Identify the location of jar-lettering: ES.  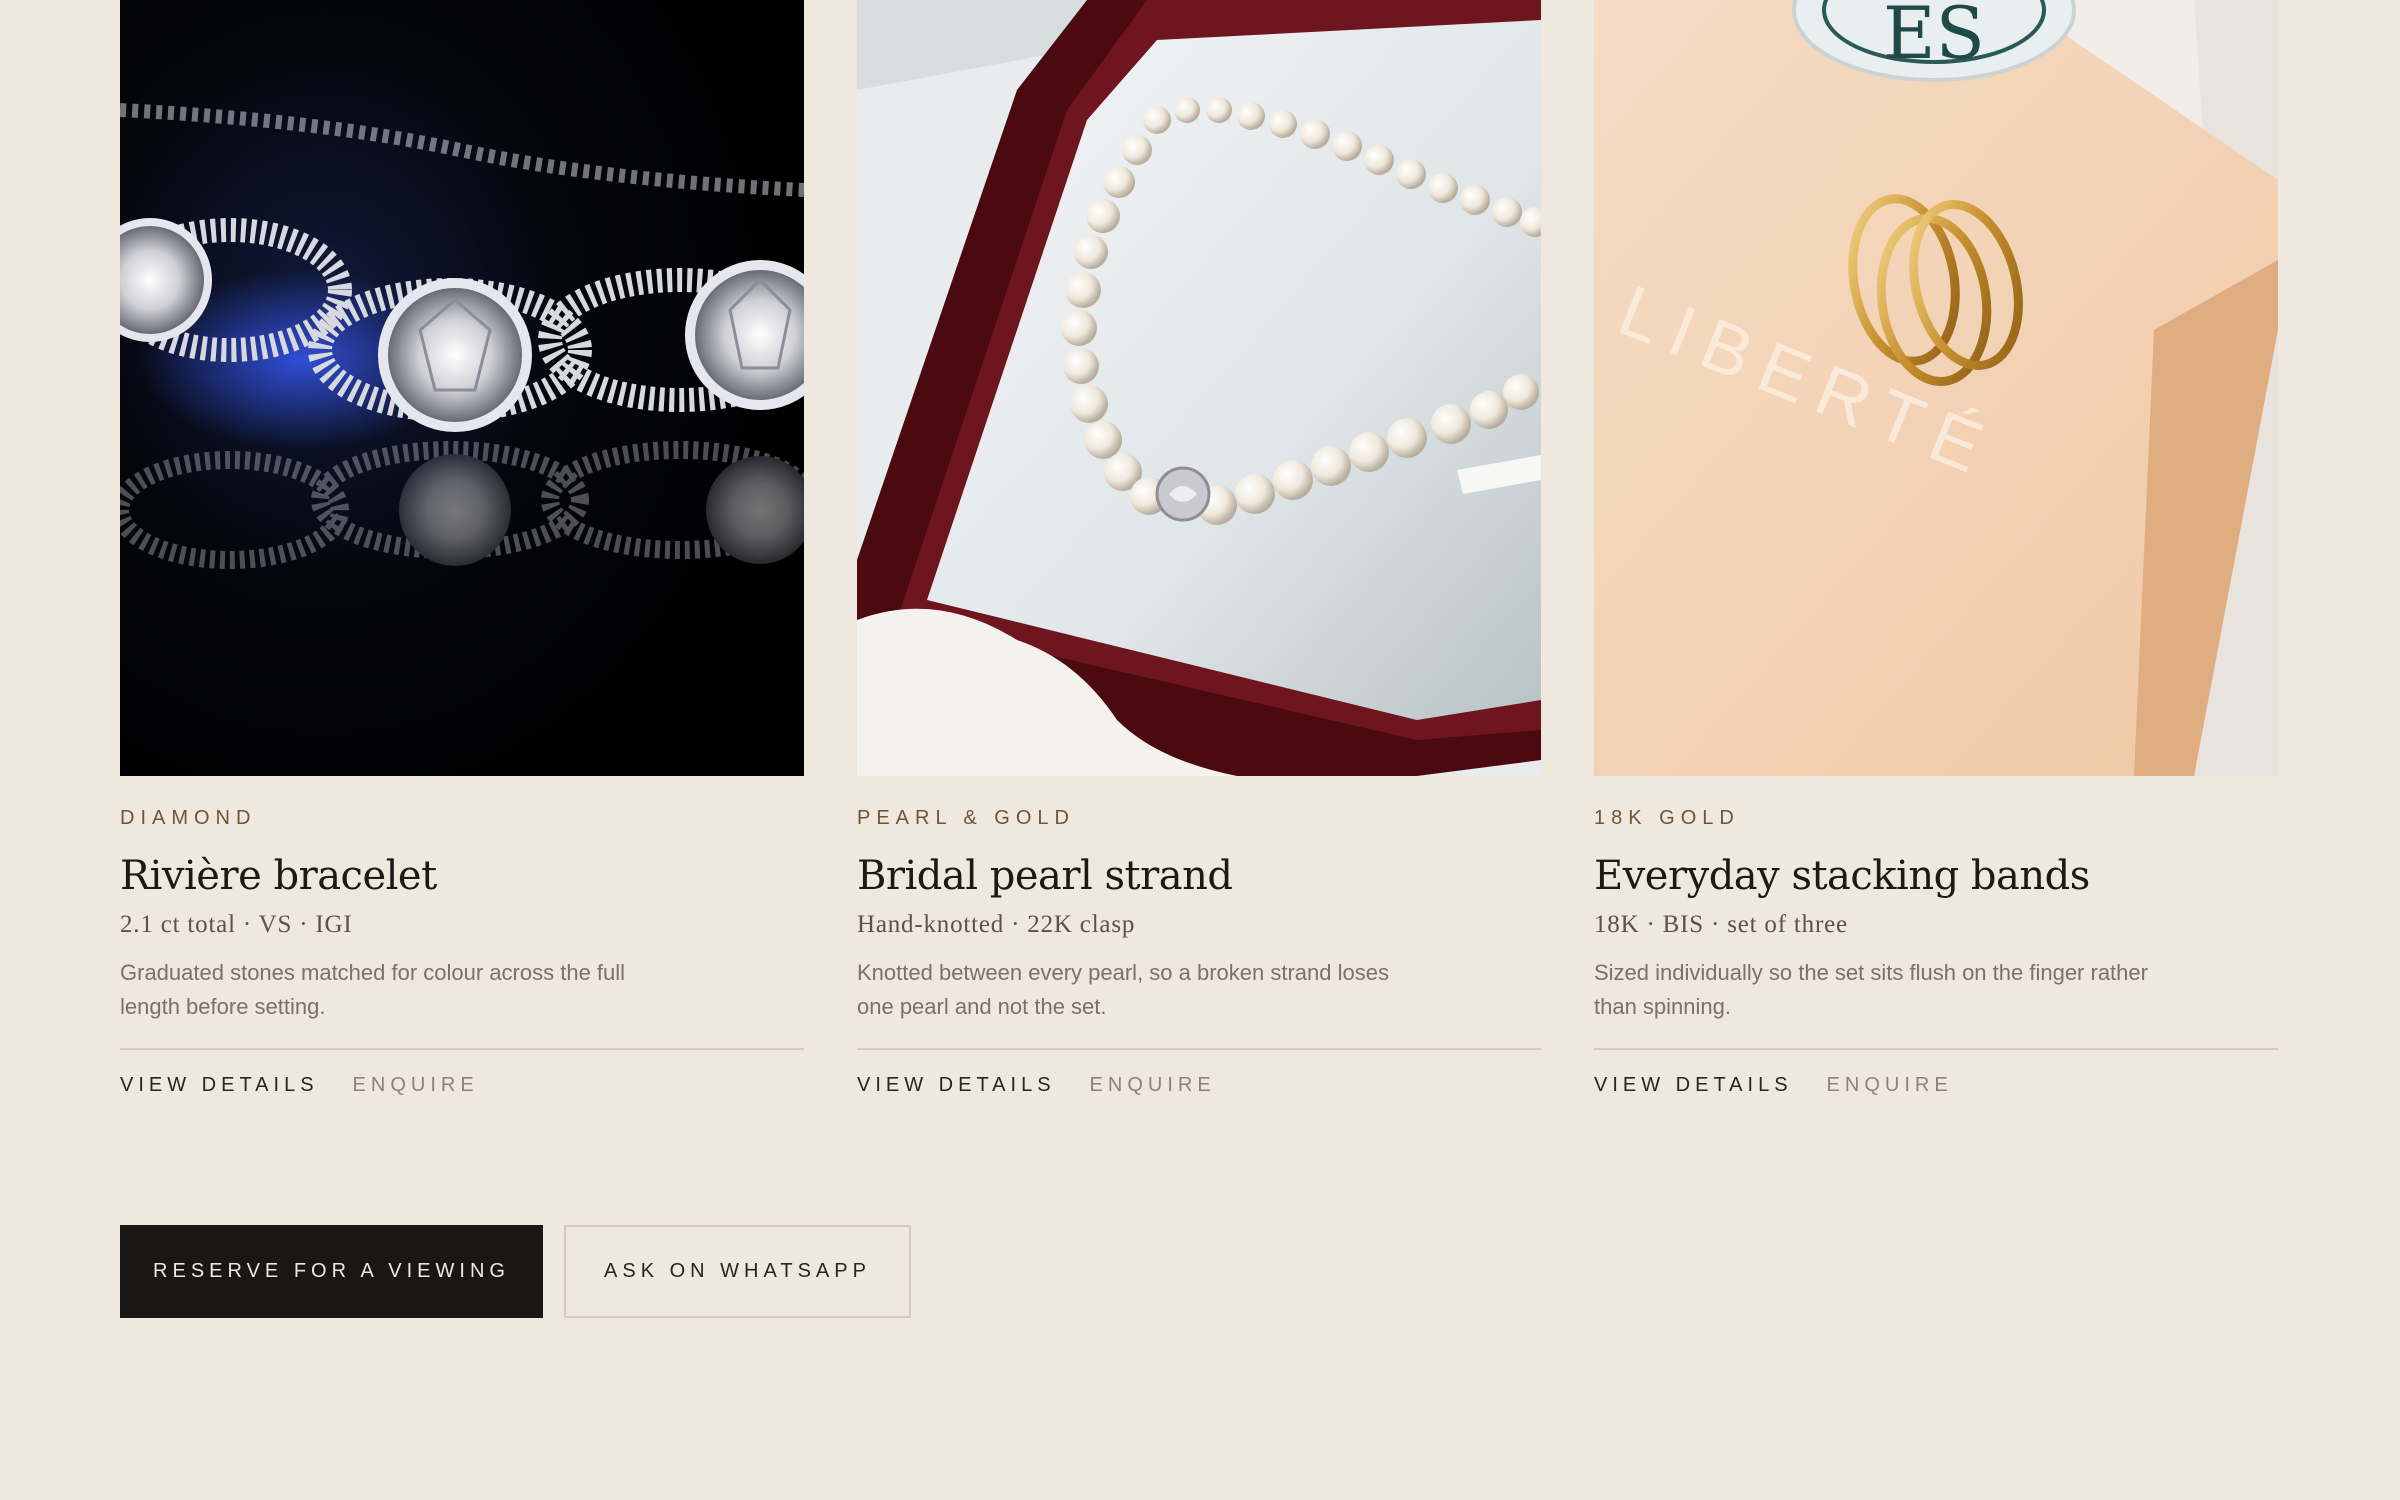
(1934, 37).